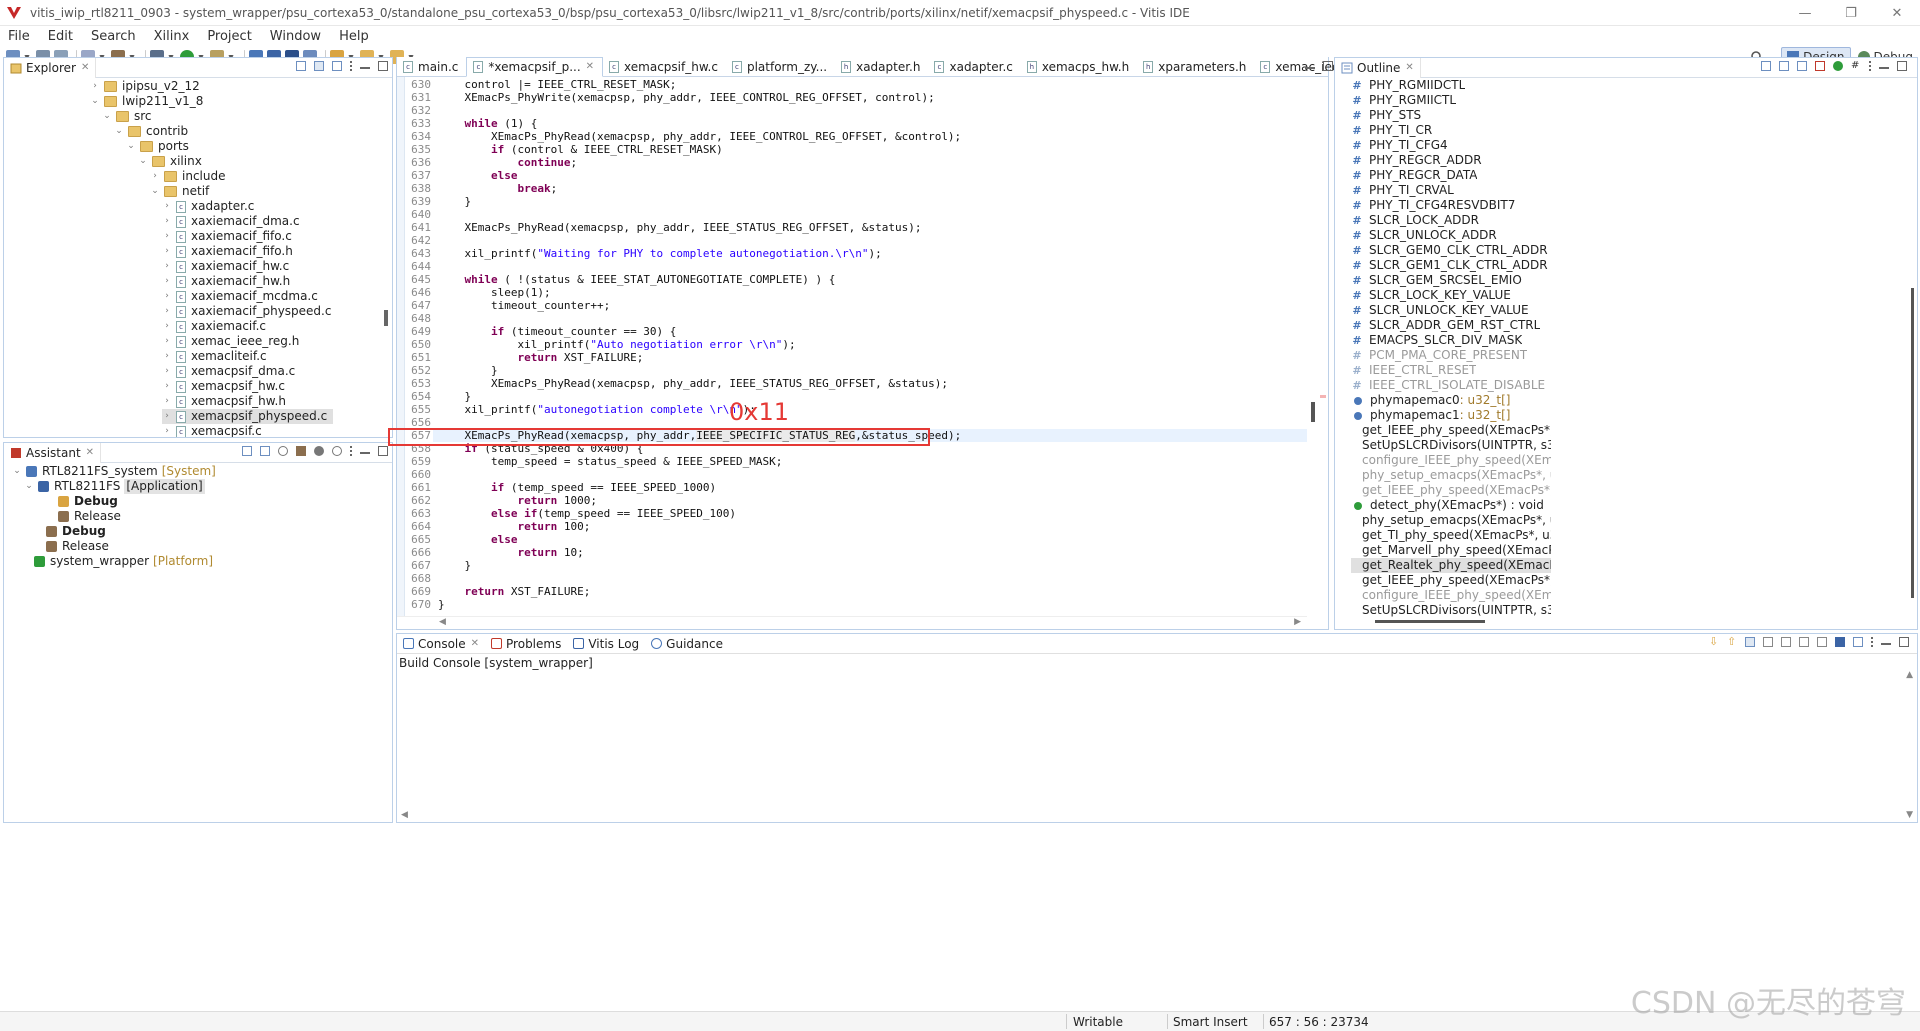 The image size is (1920, 1031). I want to click on menu-edit: Edit, so click(60, 36).